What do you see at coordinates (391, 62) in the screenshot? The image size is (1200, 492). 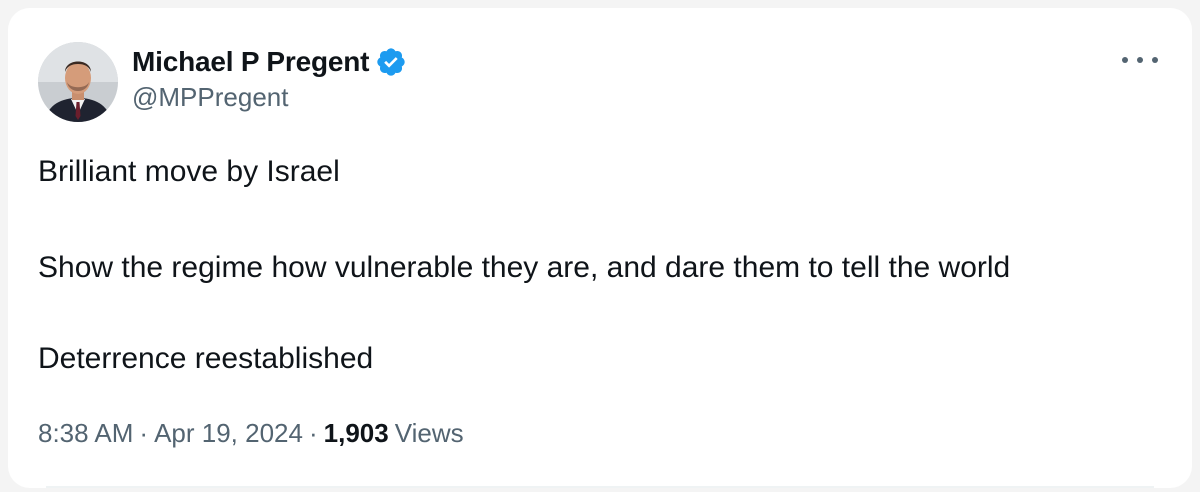 I see `verified-badge-icon` at bounding box center [391, 62].